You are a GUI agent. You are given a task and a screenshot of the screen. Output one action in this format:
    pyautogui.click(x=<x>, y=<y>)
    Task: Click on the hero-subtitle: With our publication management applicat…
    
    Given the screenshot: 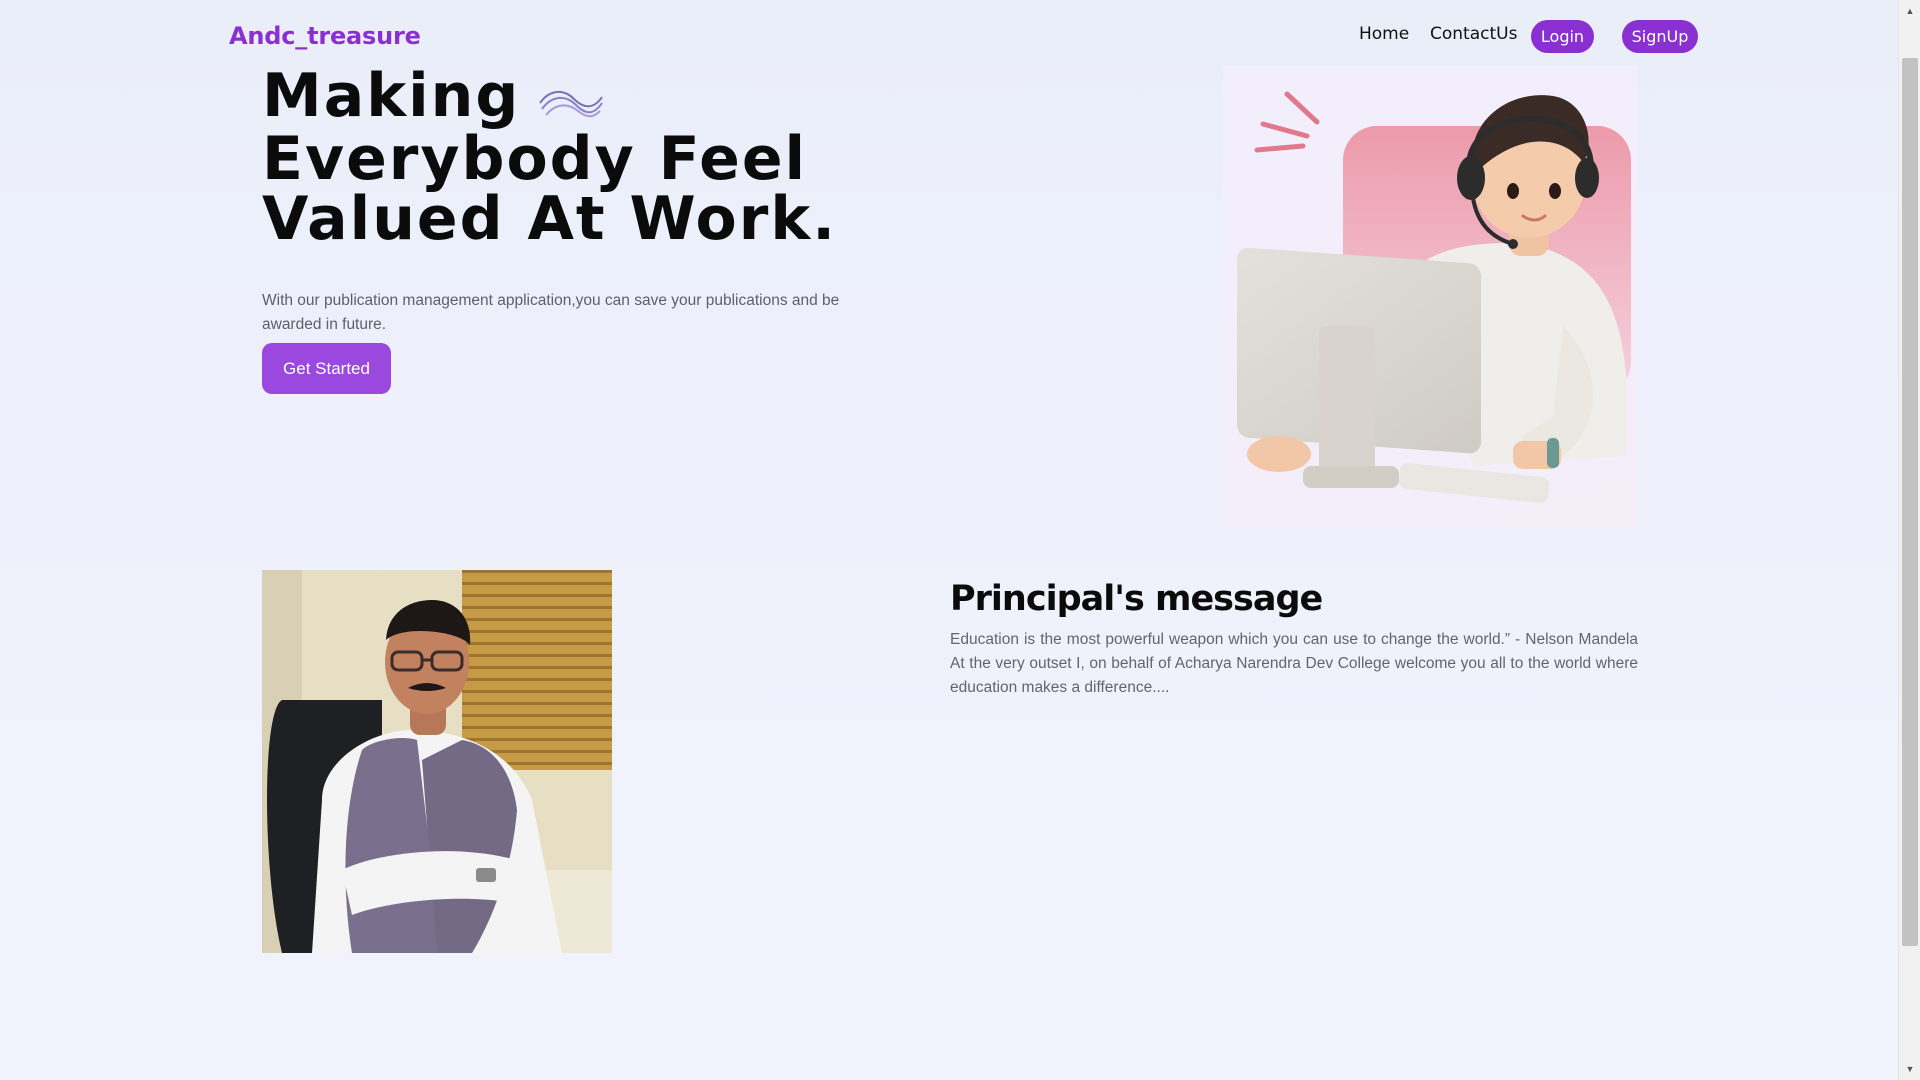 What is the action you would take?
    pyautogui.click(x=551, y=312)
    